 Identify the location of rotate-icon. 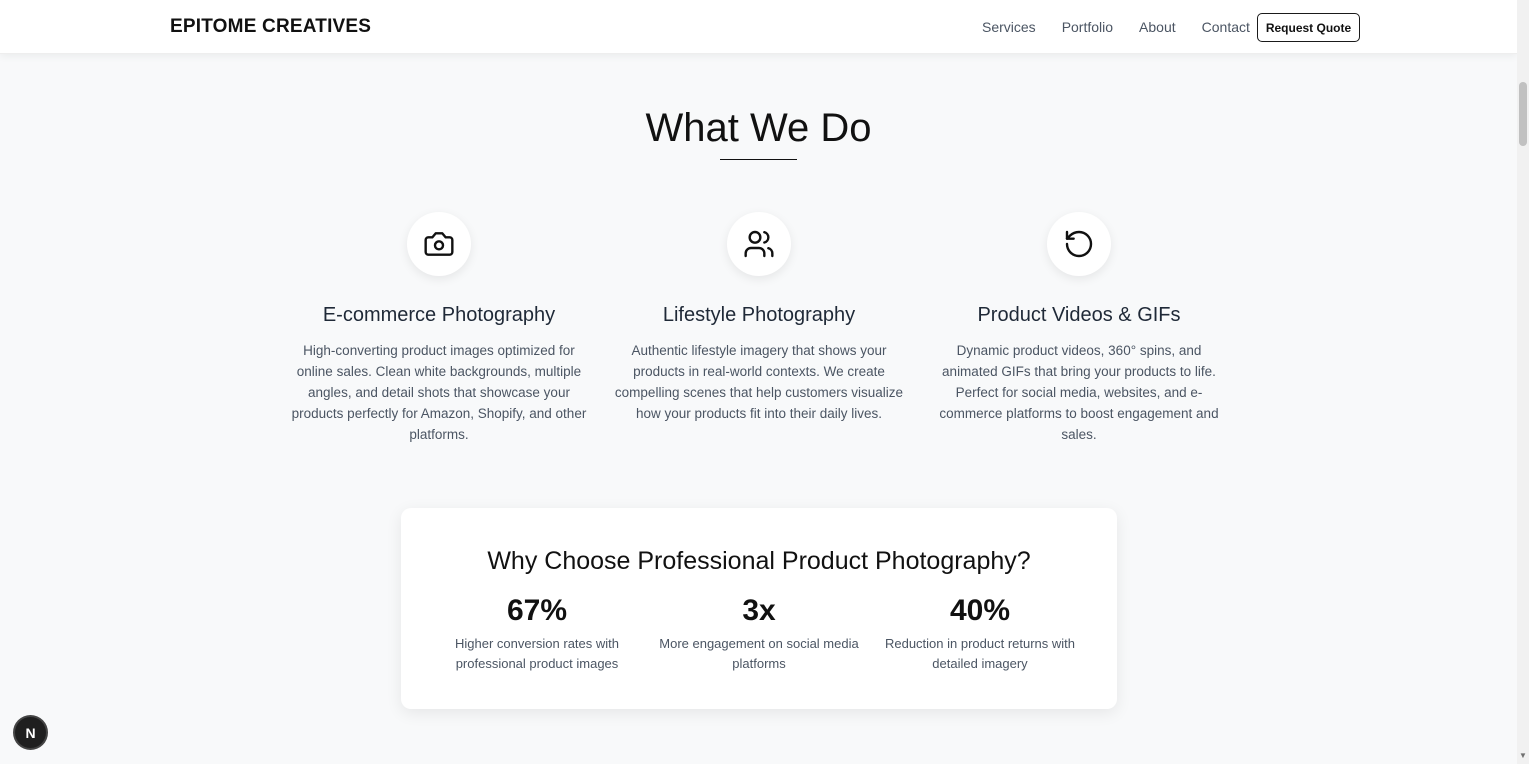
(1079, 244).